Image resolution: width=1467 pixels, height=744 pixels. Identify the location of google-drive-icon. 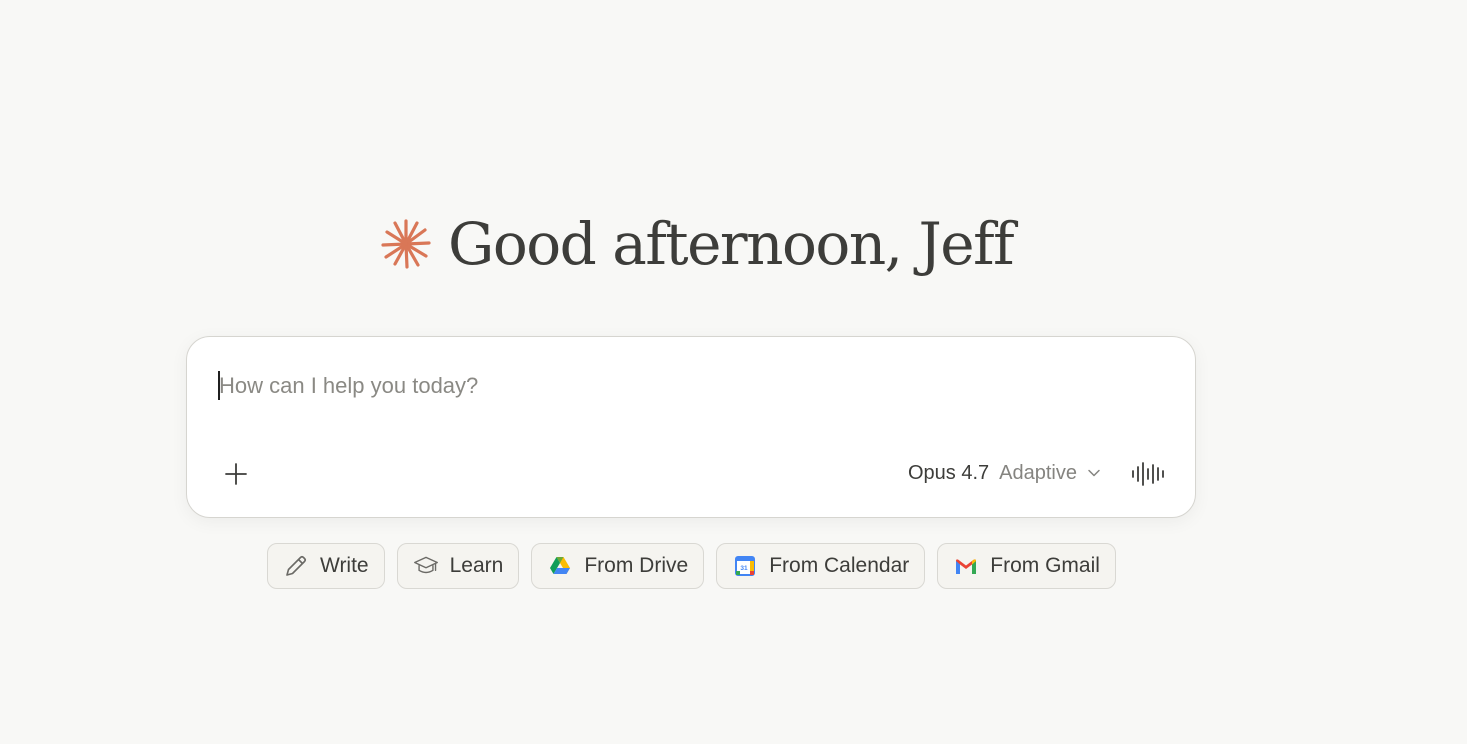
(560, 566).